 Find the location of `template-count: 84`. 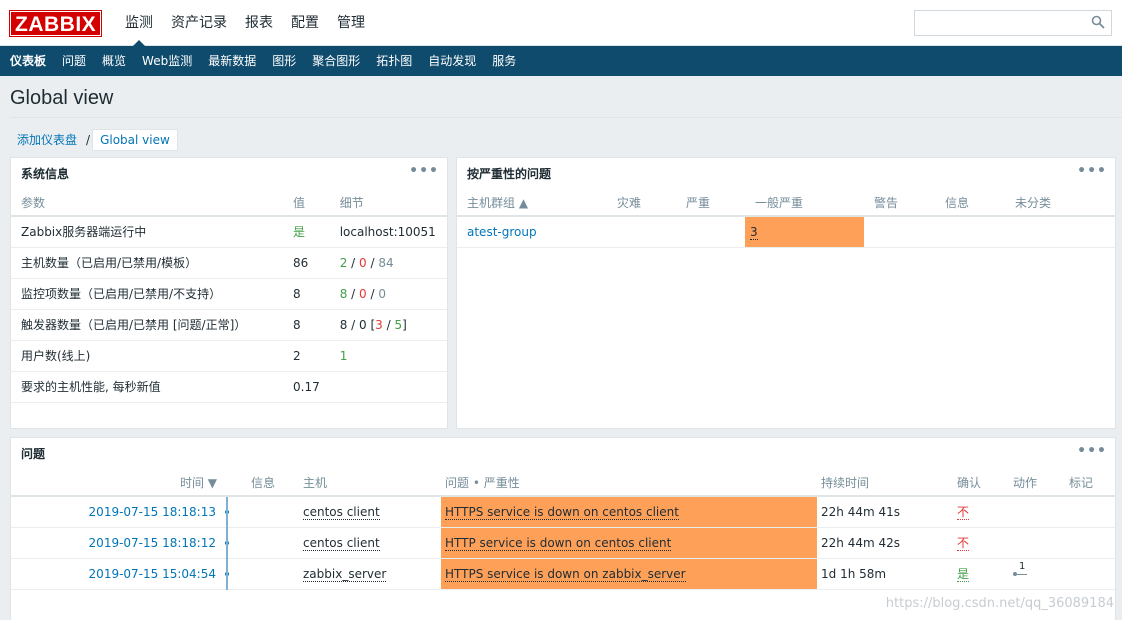

template-count: 84 is located at coordinates (386, 262).